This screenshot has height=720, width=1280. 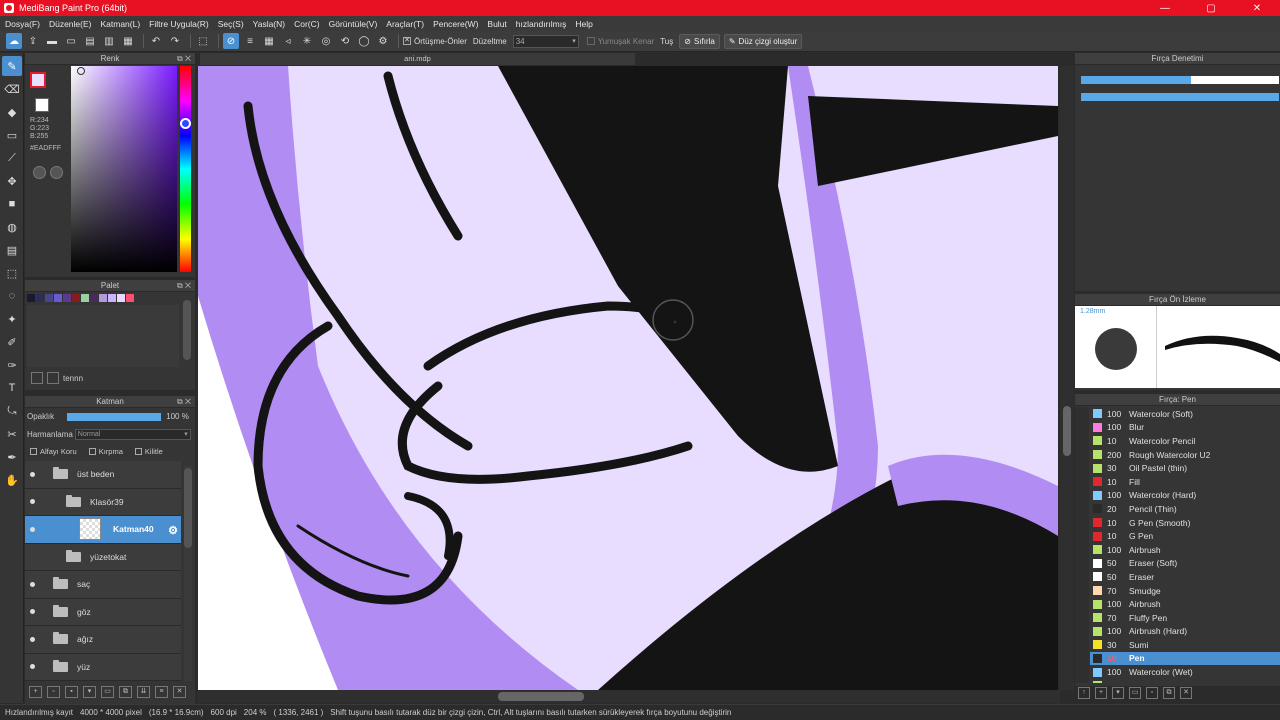 I want to click on close-button: ✕, so click(x=1257, y=8).